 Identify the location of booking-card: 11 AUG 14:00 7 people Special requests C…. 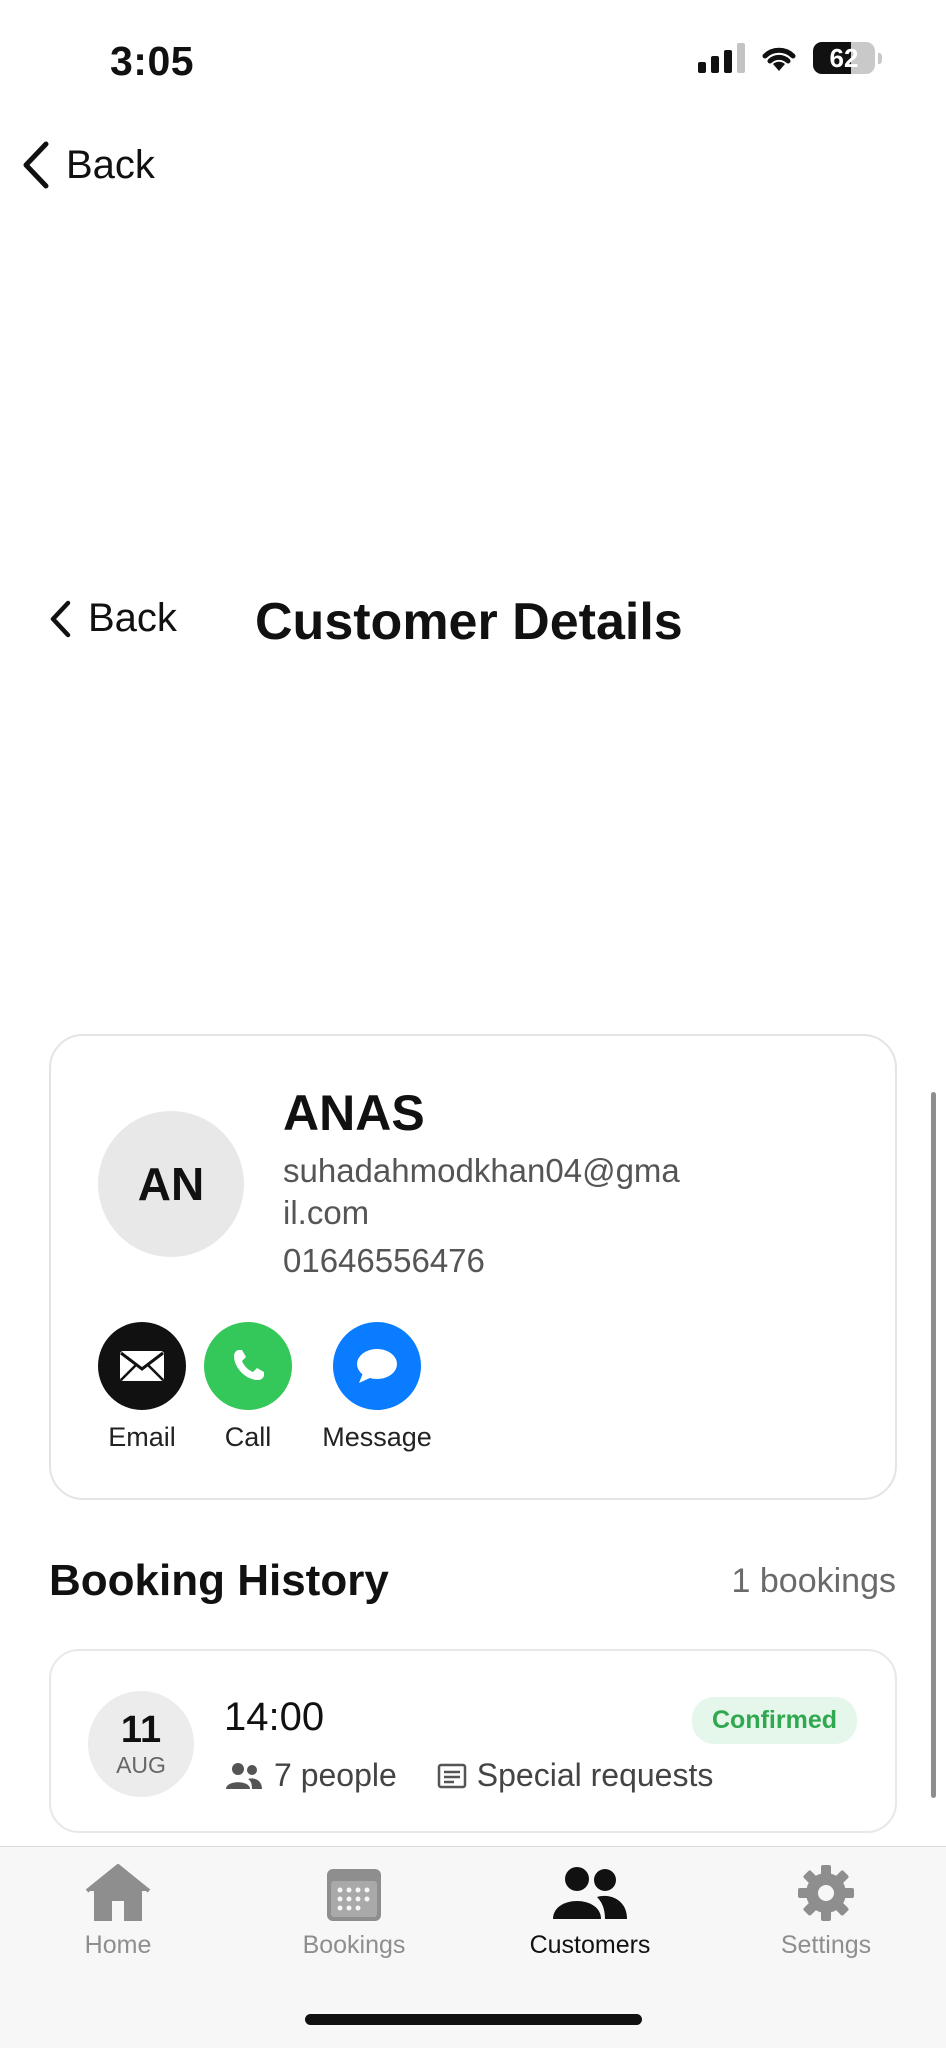
(473, 1741).